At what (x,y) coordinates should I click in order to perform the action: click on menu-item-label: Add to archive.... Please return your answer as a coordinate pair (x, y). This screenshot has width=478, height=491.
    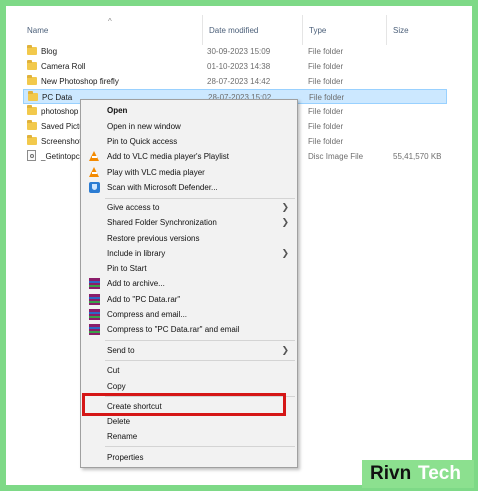
    Looking at the image, I should click on (136, 283).